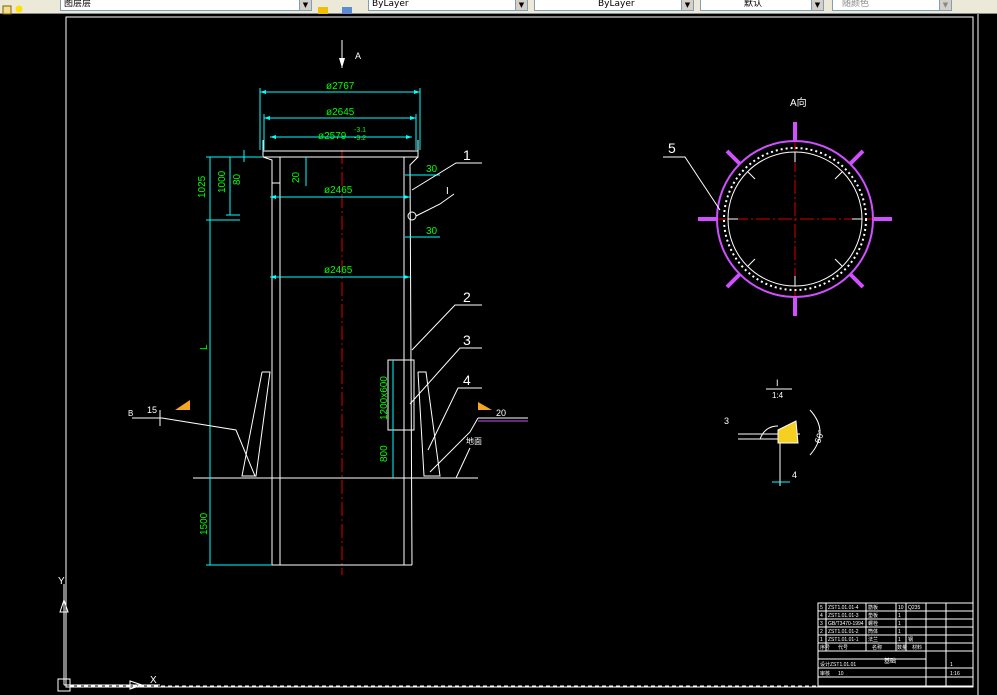 This screenshot has width=997, height=695. I want to click on tb-row-2-col-2: 螺栓, so click(873, 623).